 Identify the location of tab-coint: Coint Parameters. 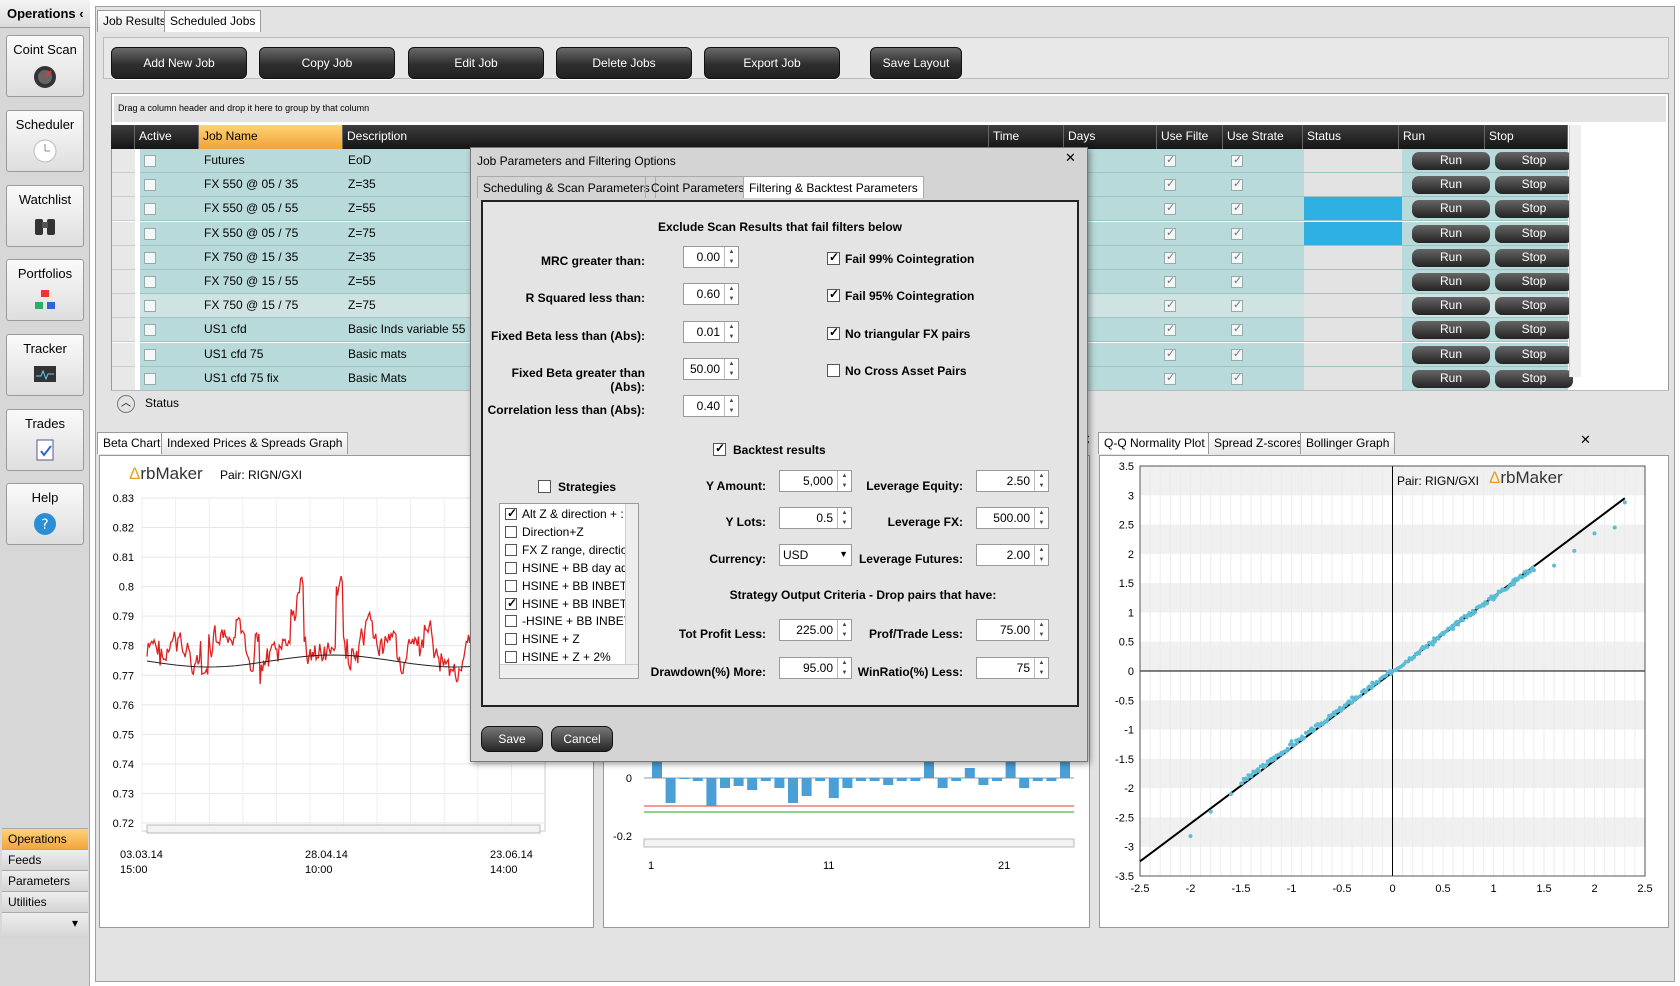
(698, 187).